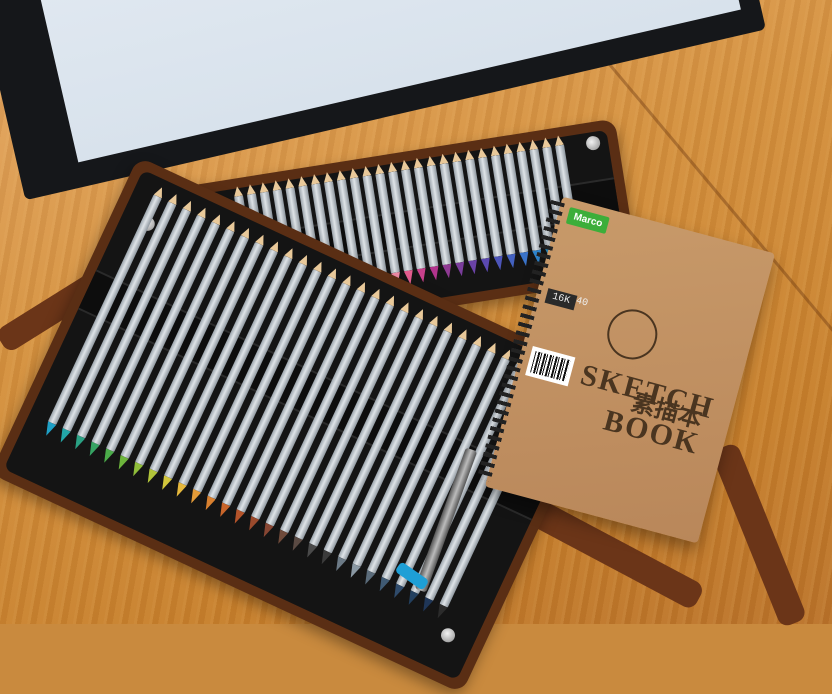 The height and width of the screenshot is (694, 832). What do you see at coordinates (550, 366) in the screenshot?
I see `barcode` at bounding box center [550, 366].